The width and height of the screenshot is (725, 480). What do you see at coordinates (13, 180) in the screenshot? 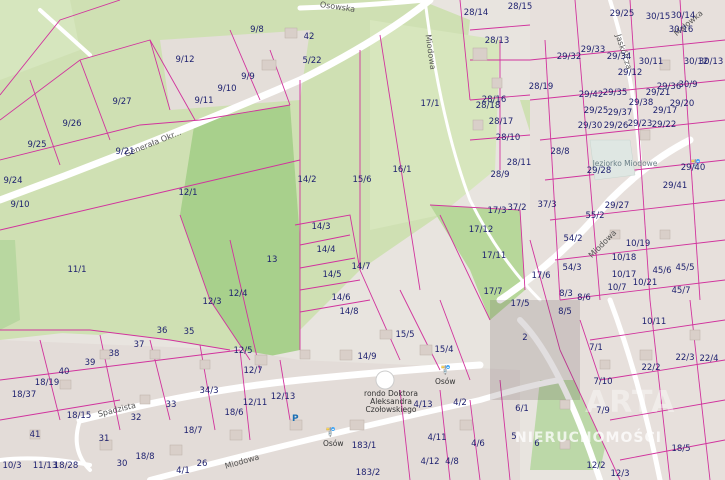
I see `parcel-label: 9/24` at bounding box center [13, 180].